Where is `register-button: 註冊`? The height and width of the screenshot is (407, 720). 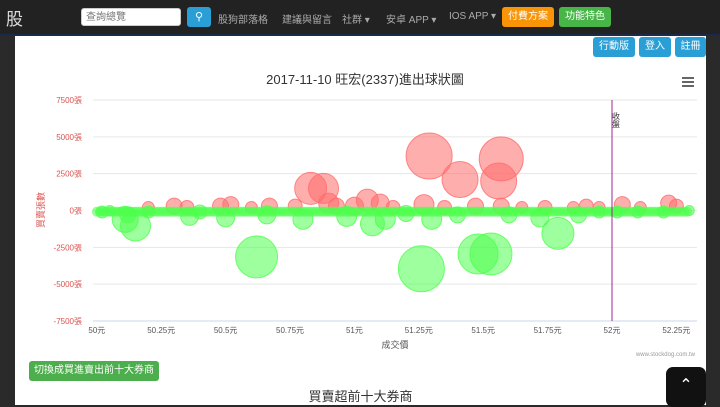
register-button: 註冊 is located at coordinates (690, 47).